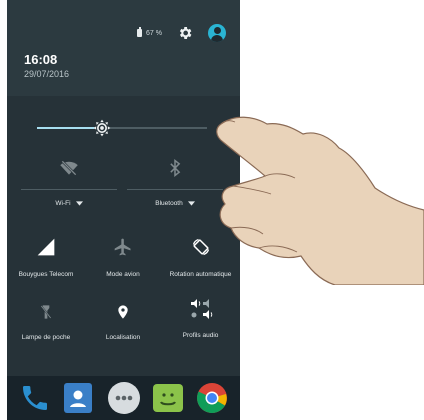  Describe the element at coordinates (63, 203) in the screenshot. I see `tile-wifi-label: Wi-Fi` at that location.